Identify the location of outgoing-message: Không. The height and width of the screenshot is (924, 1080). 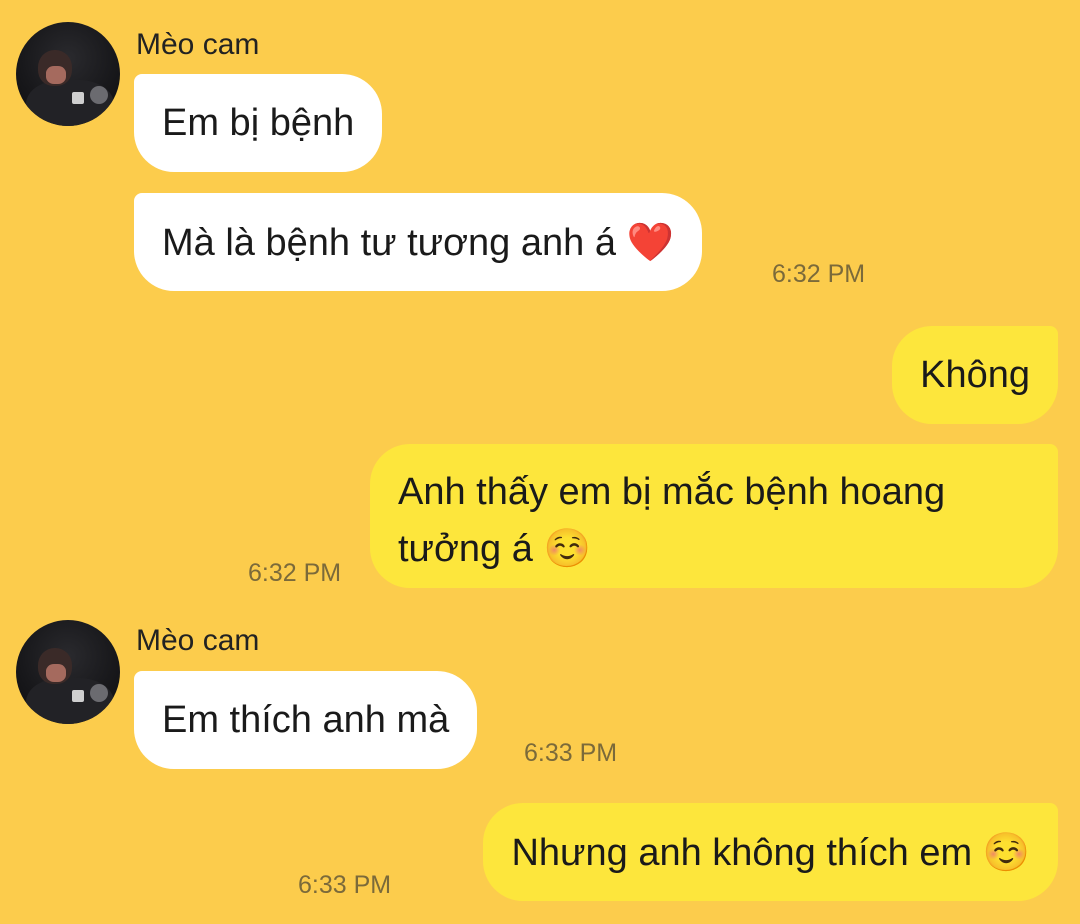
(975, 375).